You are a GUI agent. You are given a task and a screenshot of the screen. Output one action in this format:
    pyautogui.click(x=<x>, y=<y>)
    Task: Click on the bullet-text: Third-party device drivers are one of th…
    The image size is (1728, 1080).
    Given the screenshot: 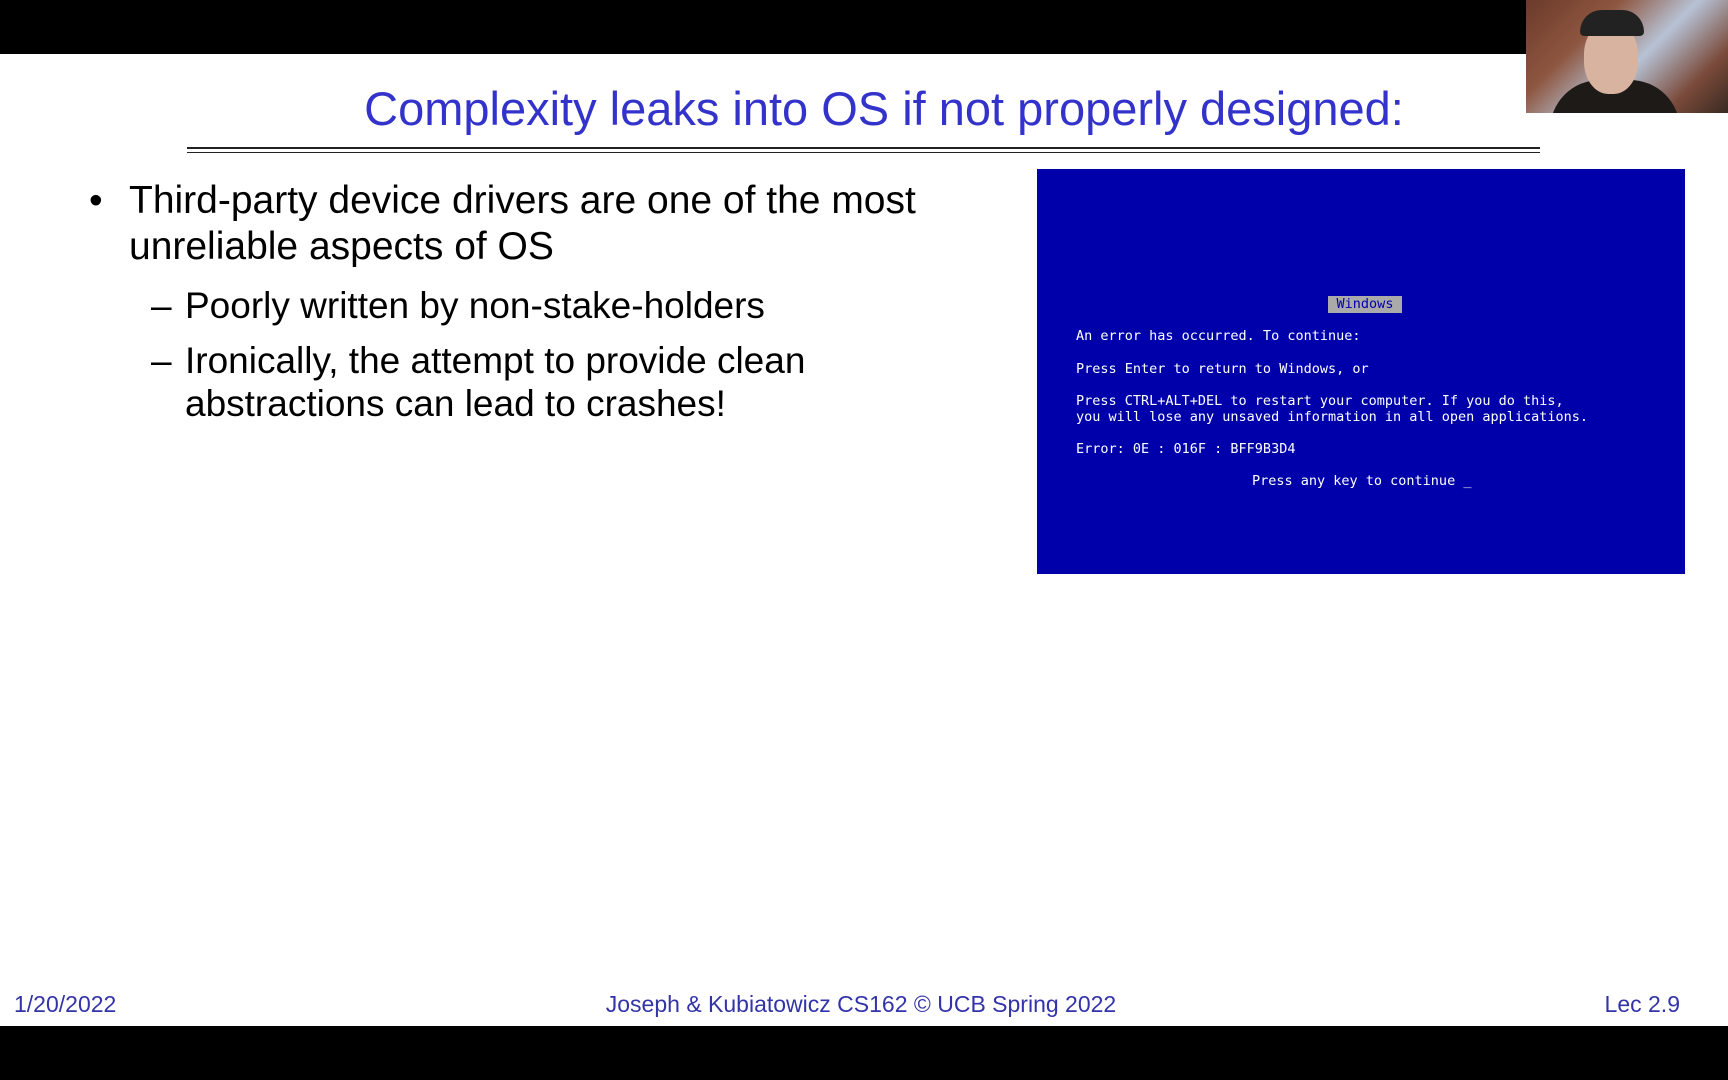 What is the action you would take?
    pyautogui.click(x=522, y=223)
    